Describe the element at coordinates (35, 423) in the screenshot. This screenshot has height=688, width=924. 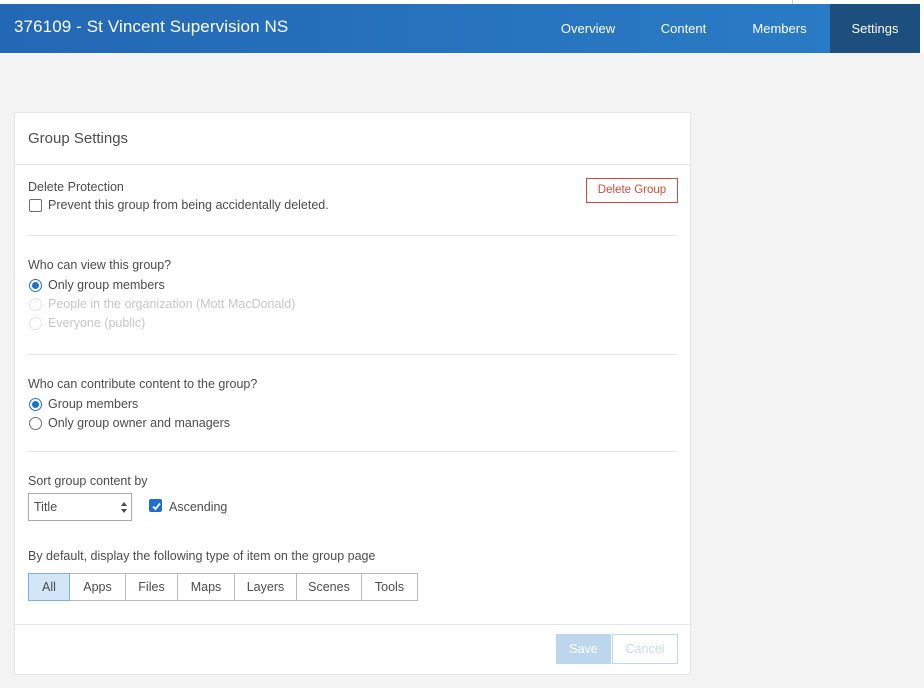
I see `contribute-radio-managers` at that location.